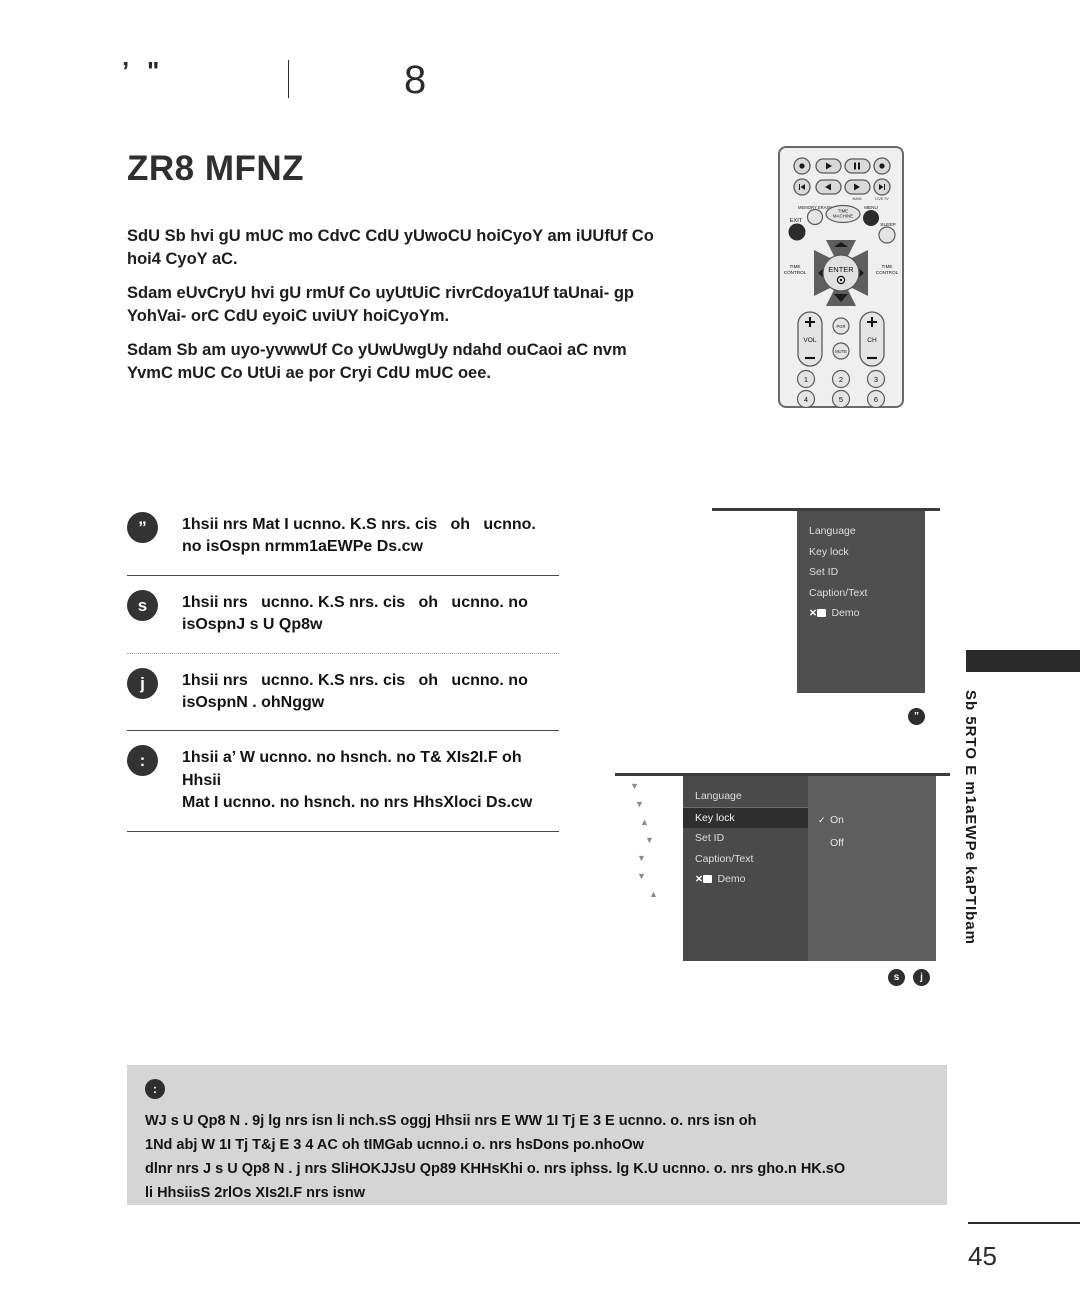 The width and height of the screenshot is (1080, 1315). What do you see at coordinates (704, 879) in the screenshot?
I see `xd-logo-icon: ✕` at bounding box center [704, 879].